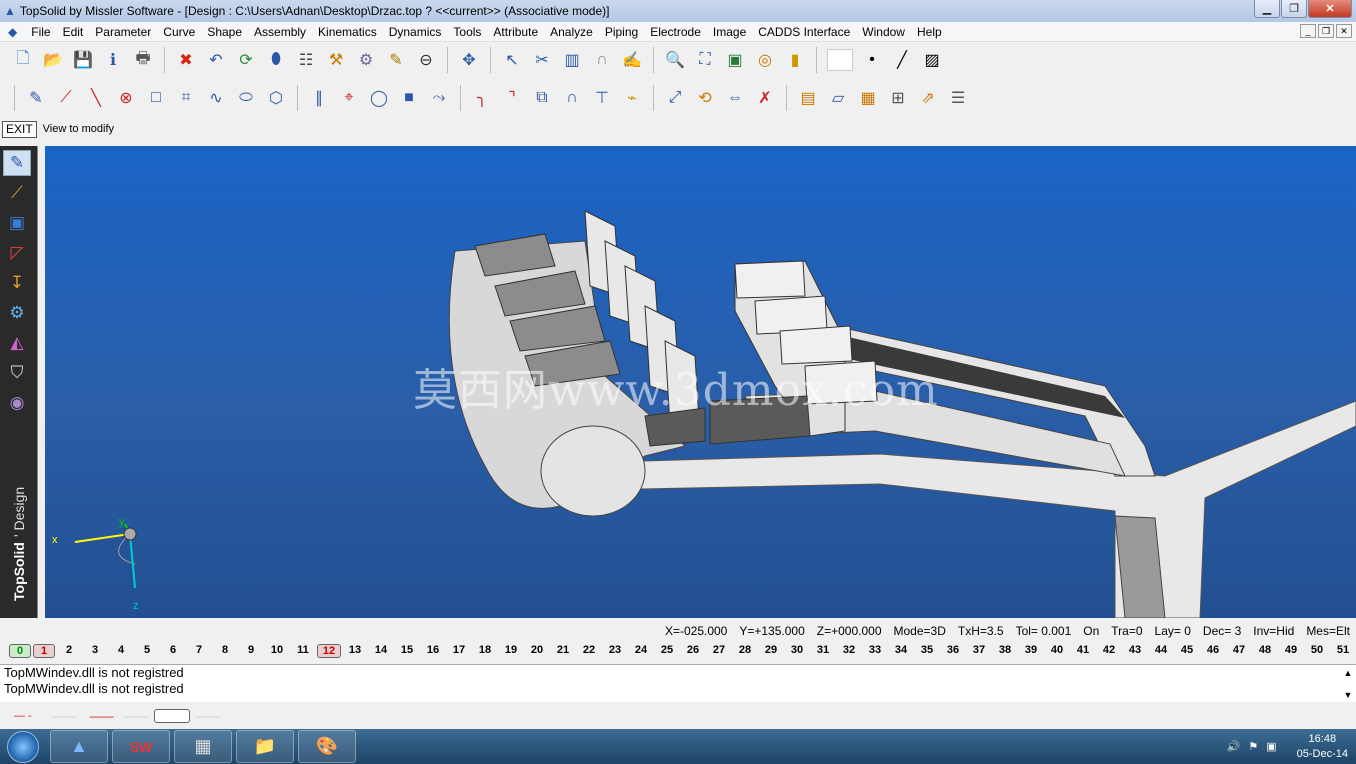 This screenshot has height=764, width=1356. What do you see at coordinates (1322, 747) in the screenshot?
I see `clock: 16:48 05-Dec-14` at bounding box center [1322, 747].